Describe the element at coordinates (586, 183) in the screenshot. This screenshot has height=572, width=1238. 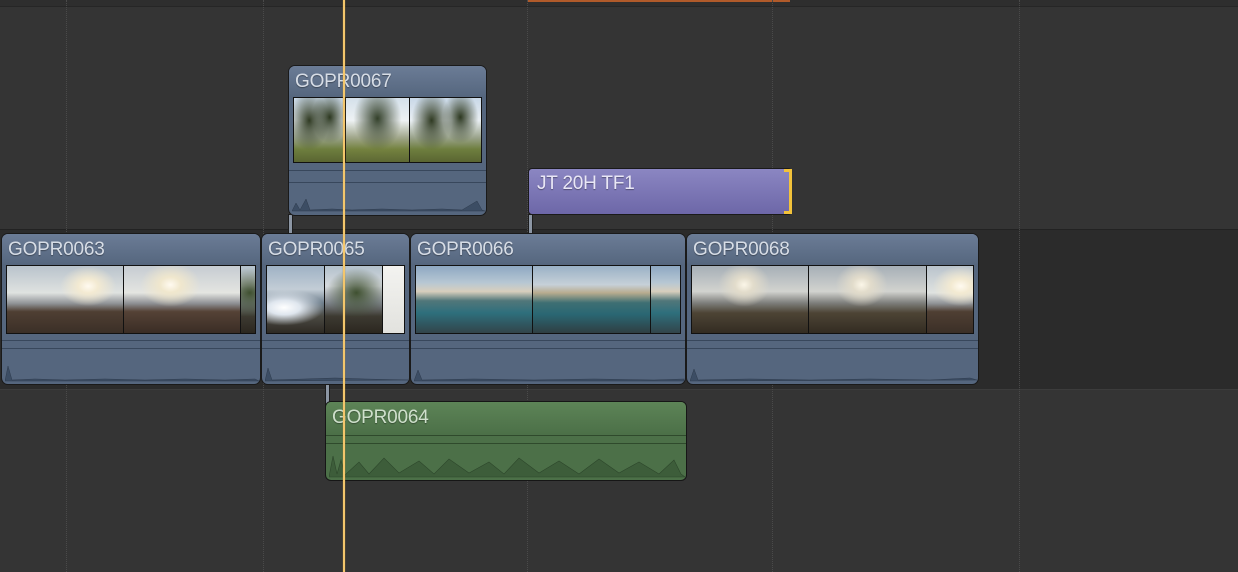
I see `clip-title: JT 20H TF1` at that location.